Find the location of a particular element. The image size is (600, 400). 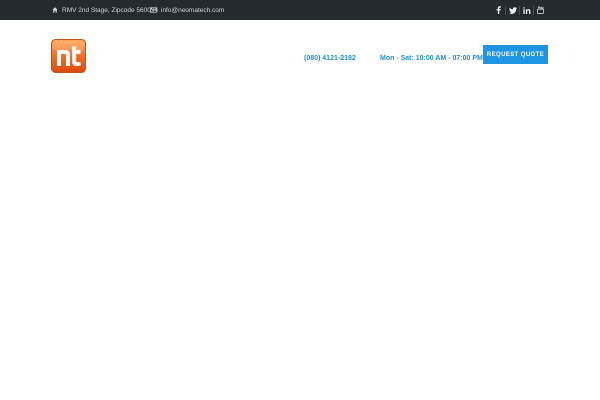

company-logo is located at coordinates (68, 56).